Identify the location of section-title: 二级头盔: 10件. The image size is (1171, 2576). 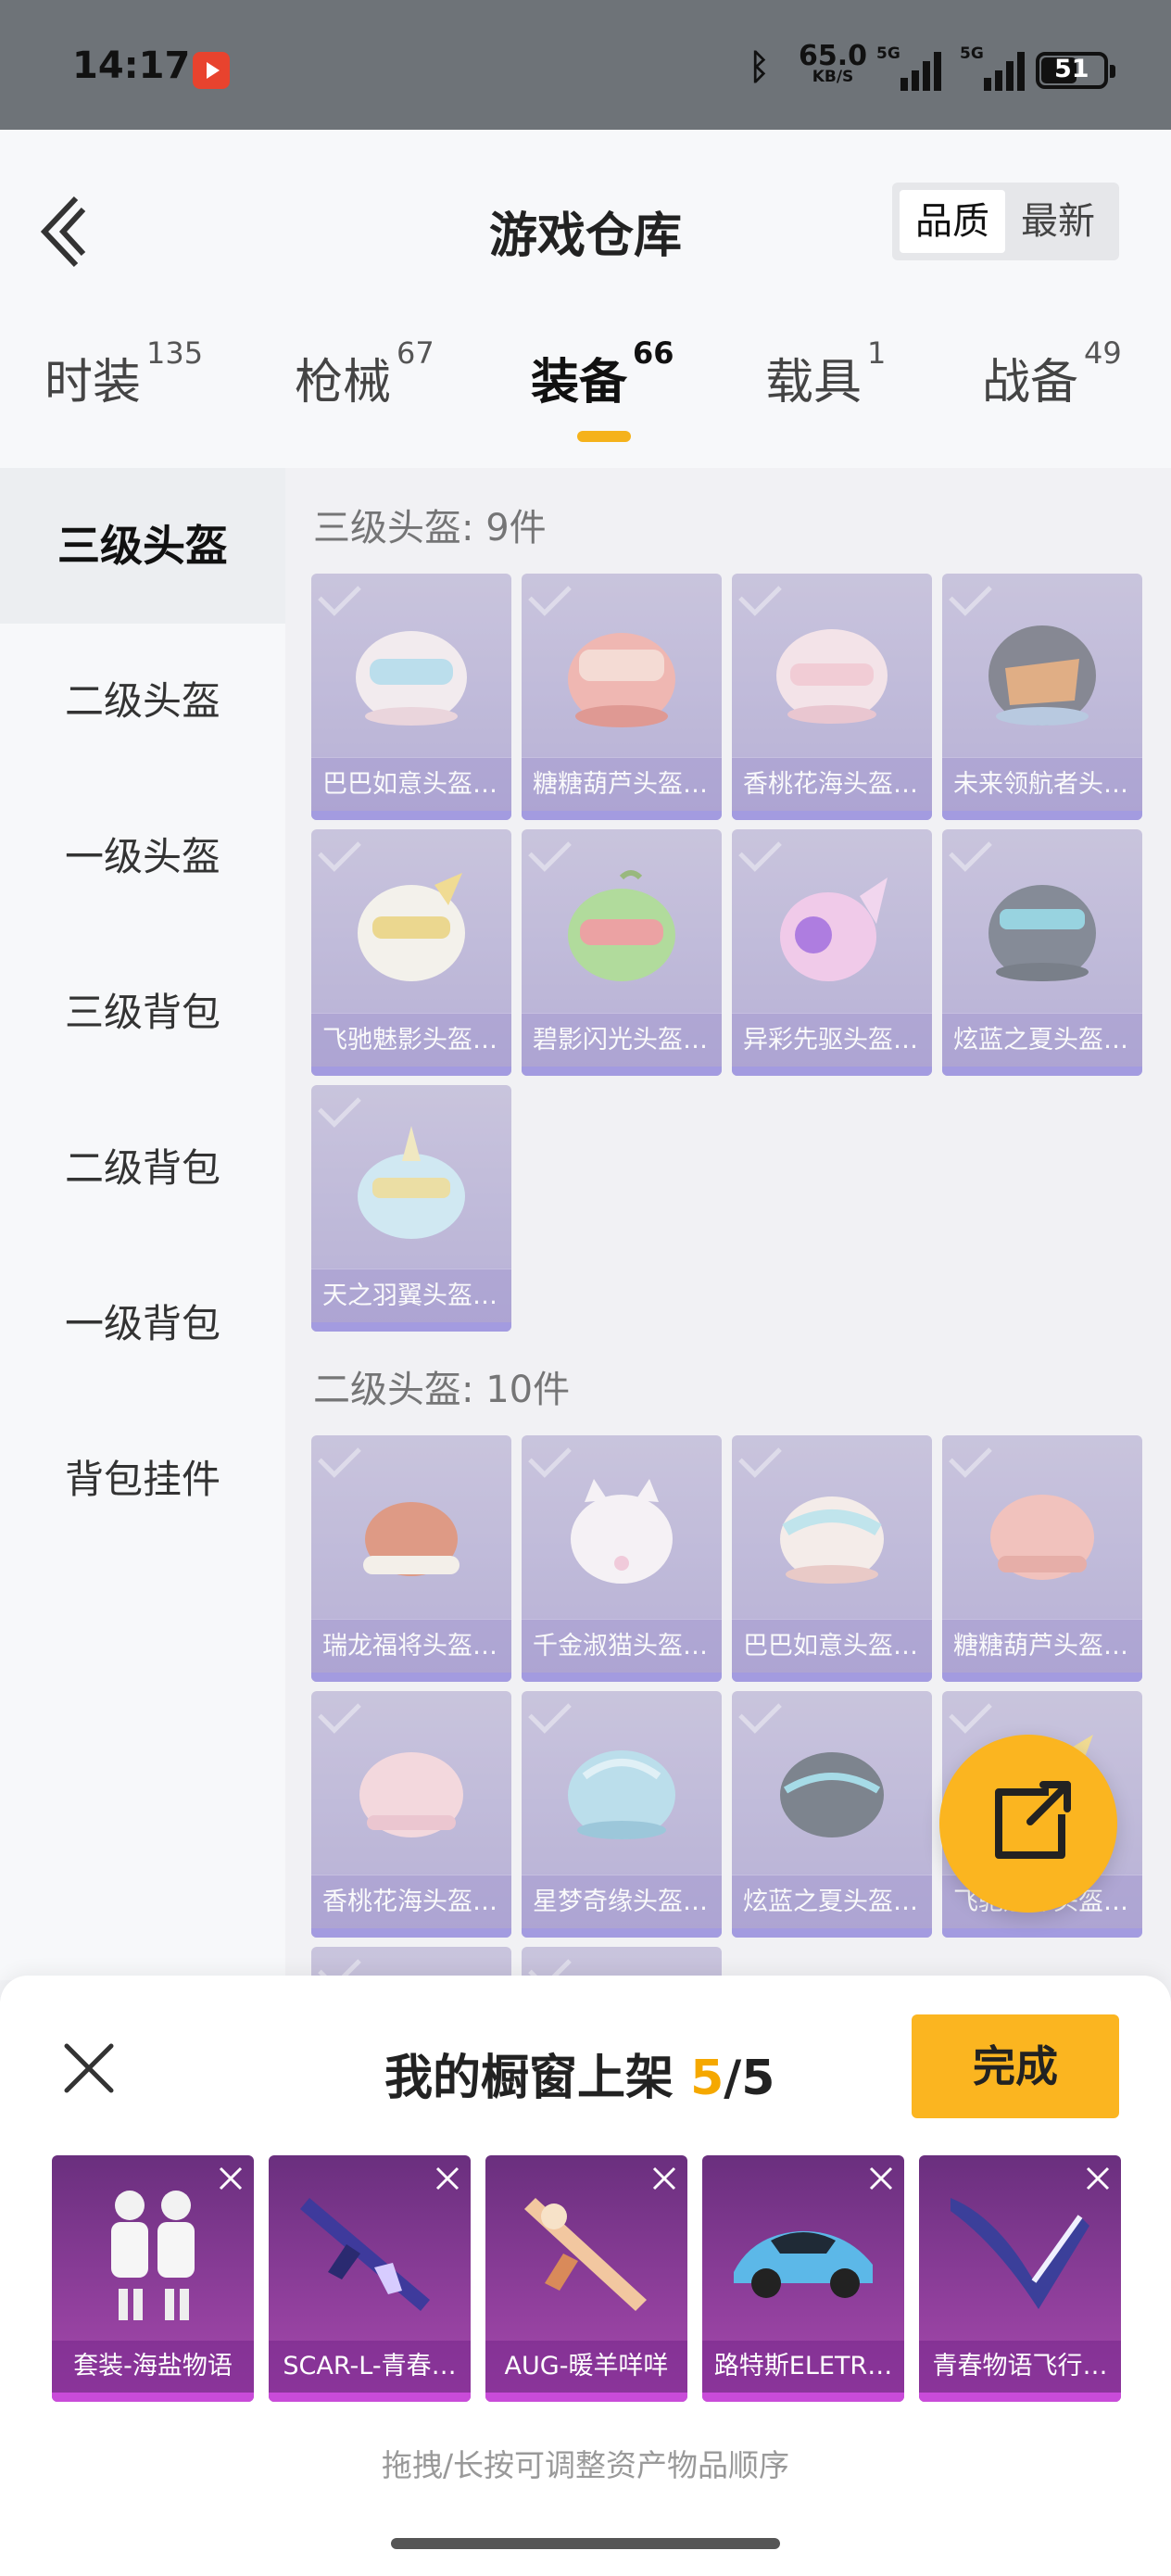
(442, 1390).